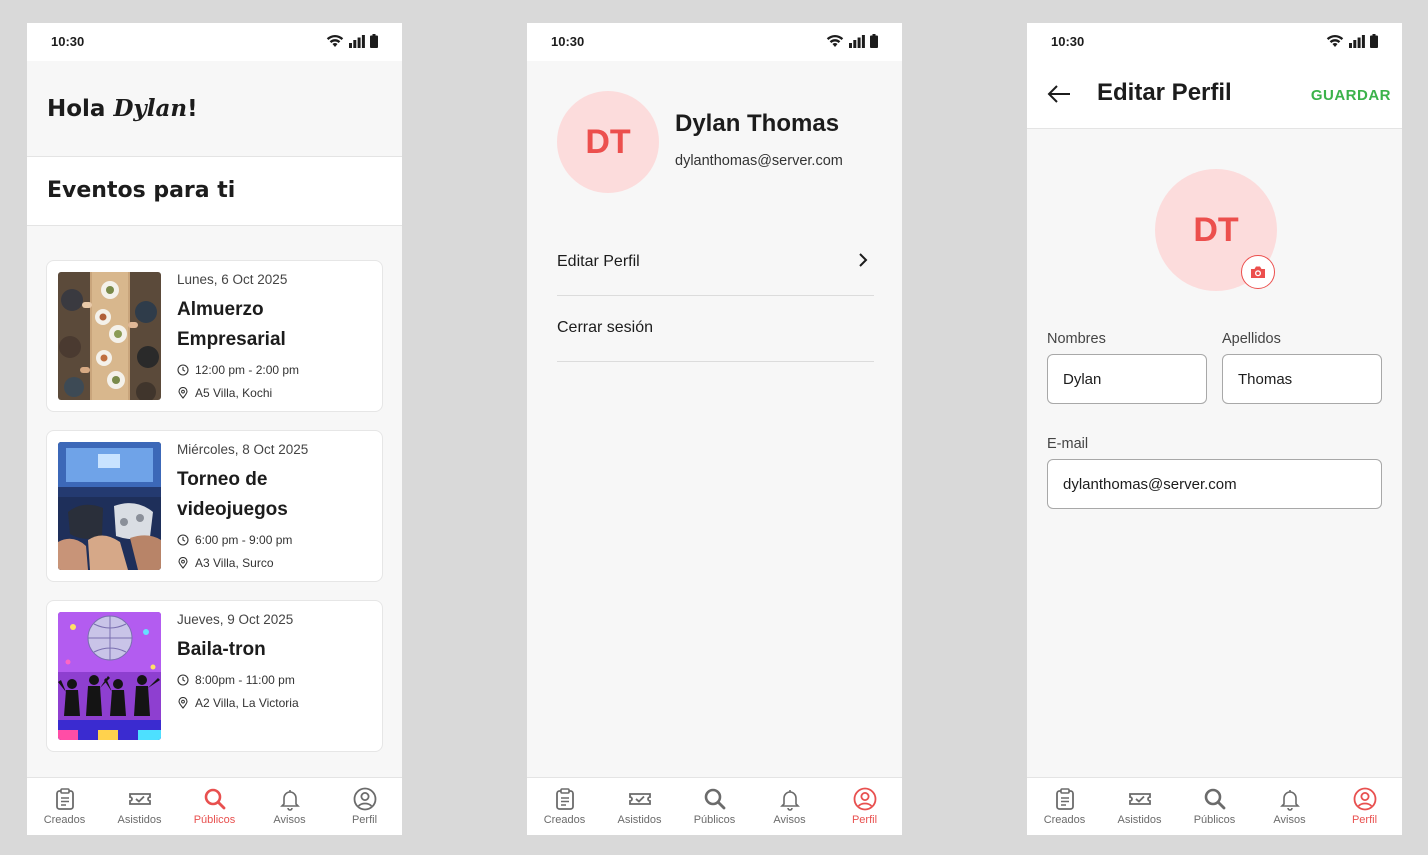  I want to click on event-time: 8:00pm - 11:00 pm, so click(245, 680).